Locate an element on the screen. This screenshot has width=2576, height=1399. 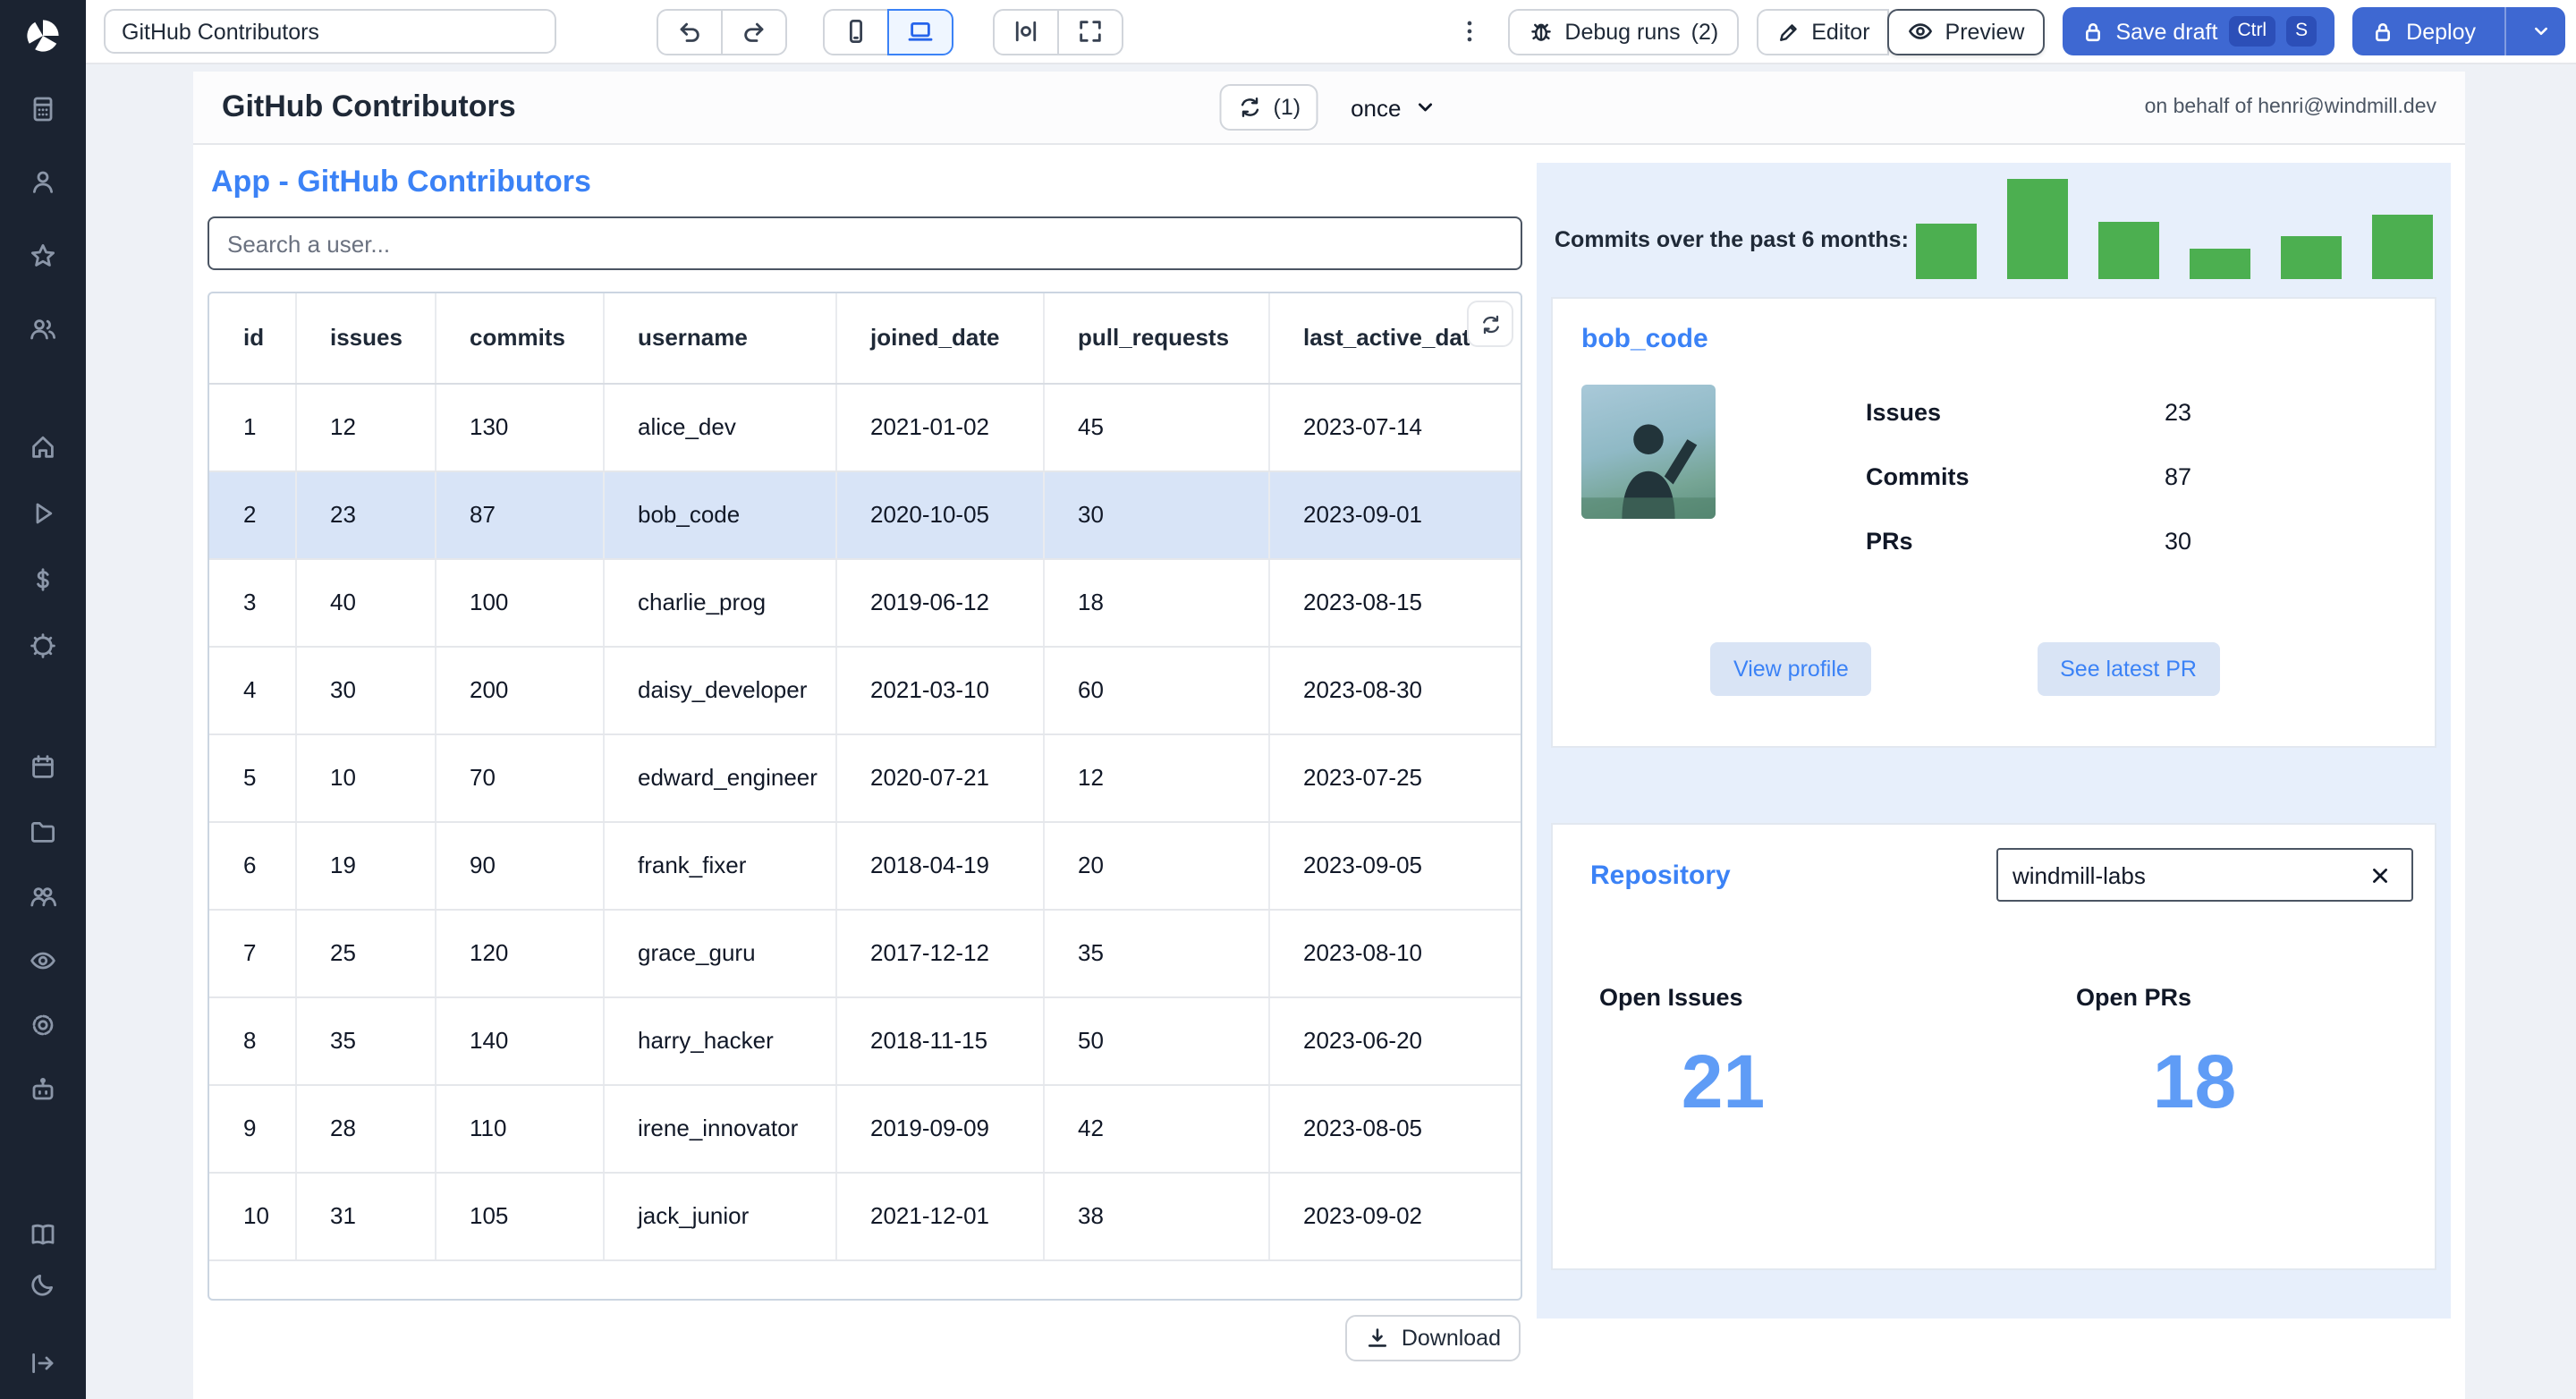
see-latest-pr-button: See latest PR is located at coordinates (2128, 669).